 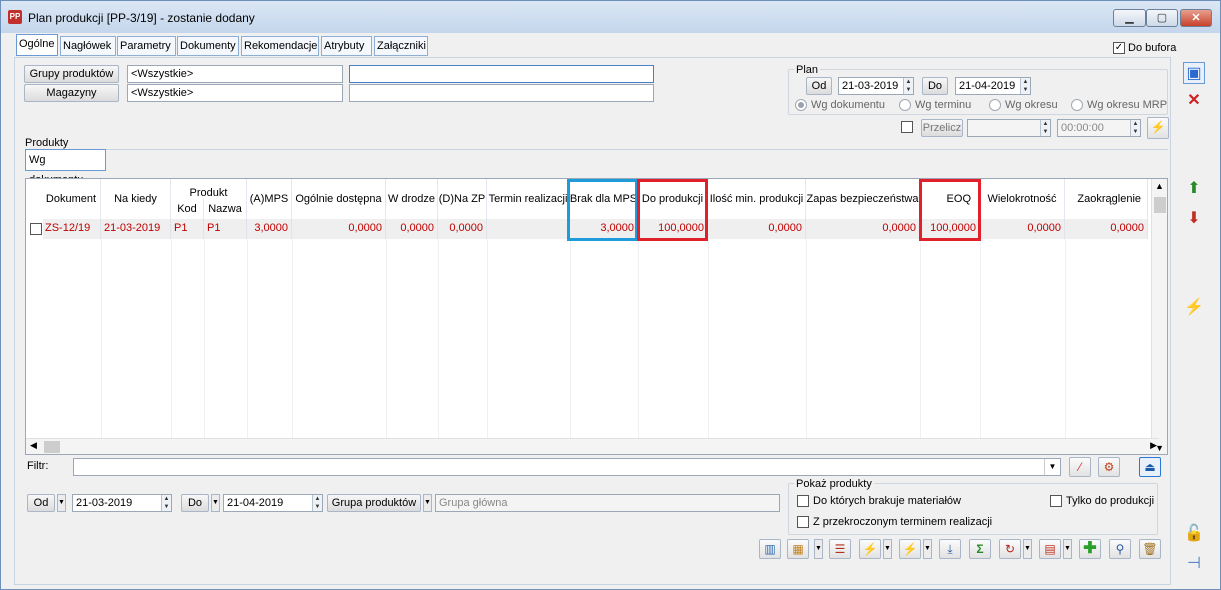 I want to click on generate-dropdown: ▼, so click(x=818, y=549).